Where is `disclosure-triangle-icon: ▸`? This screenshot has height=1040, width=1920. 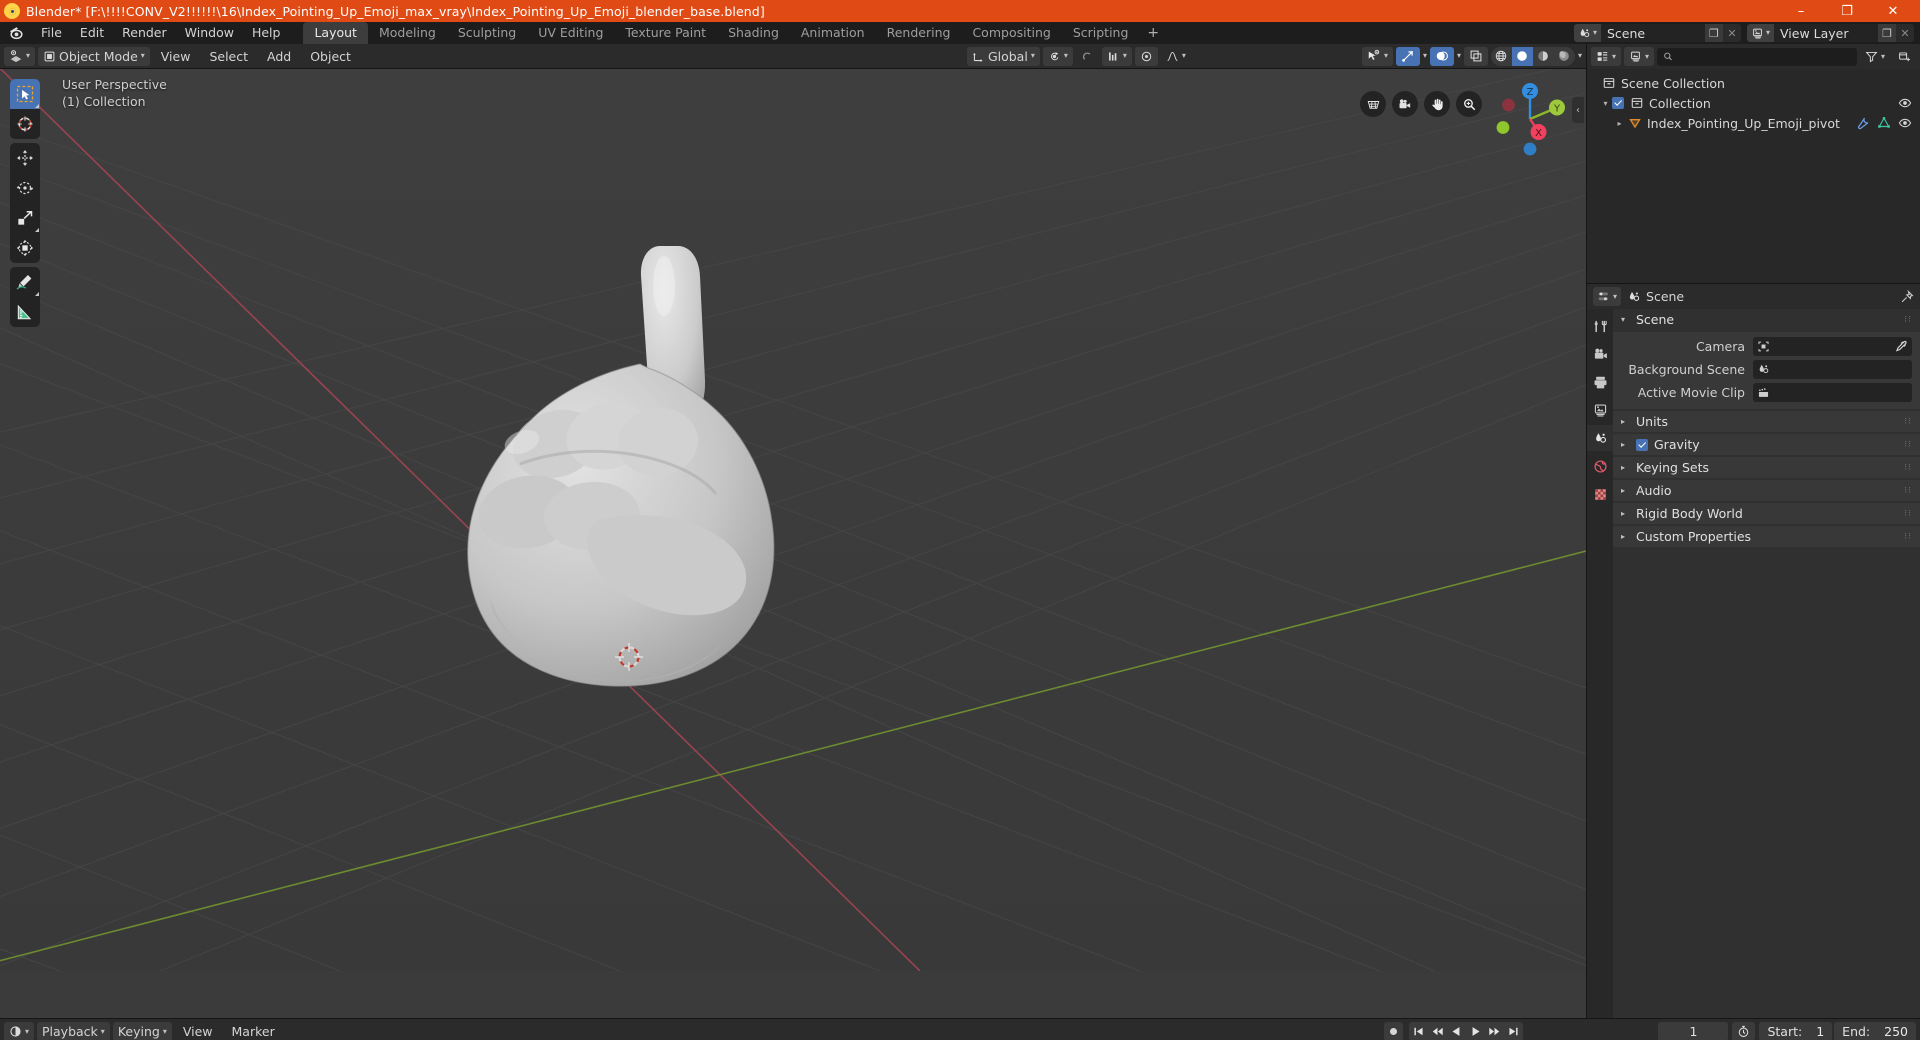
disclosure-triangle-icon: ▸ is located at coordinates (1619, 123).